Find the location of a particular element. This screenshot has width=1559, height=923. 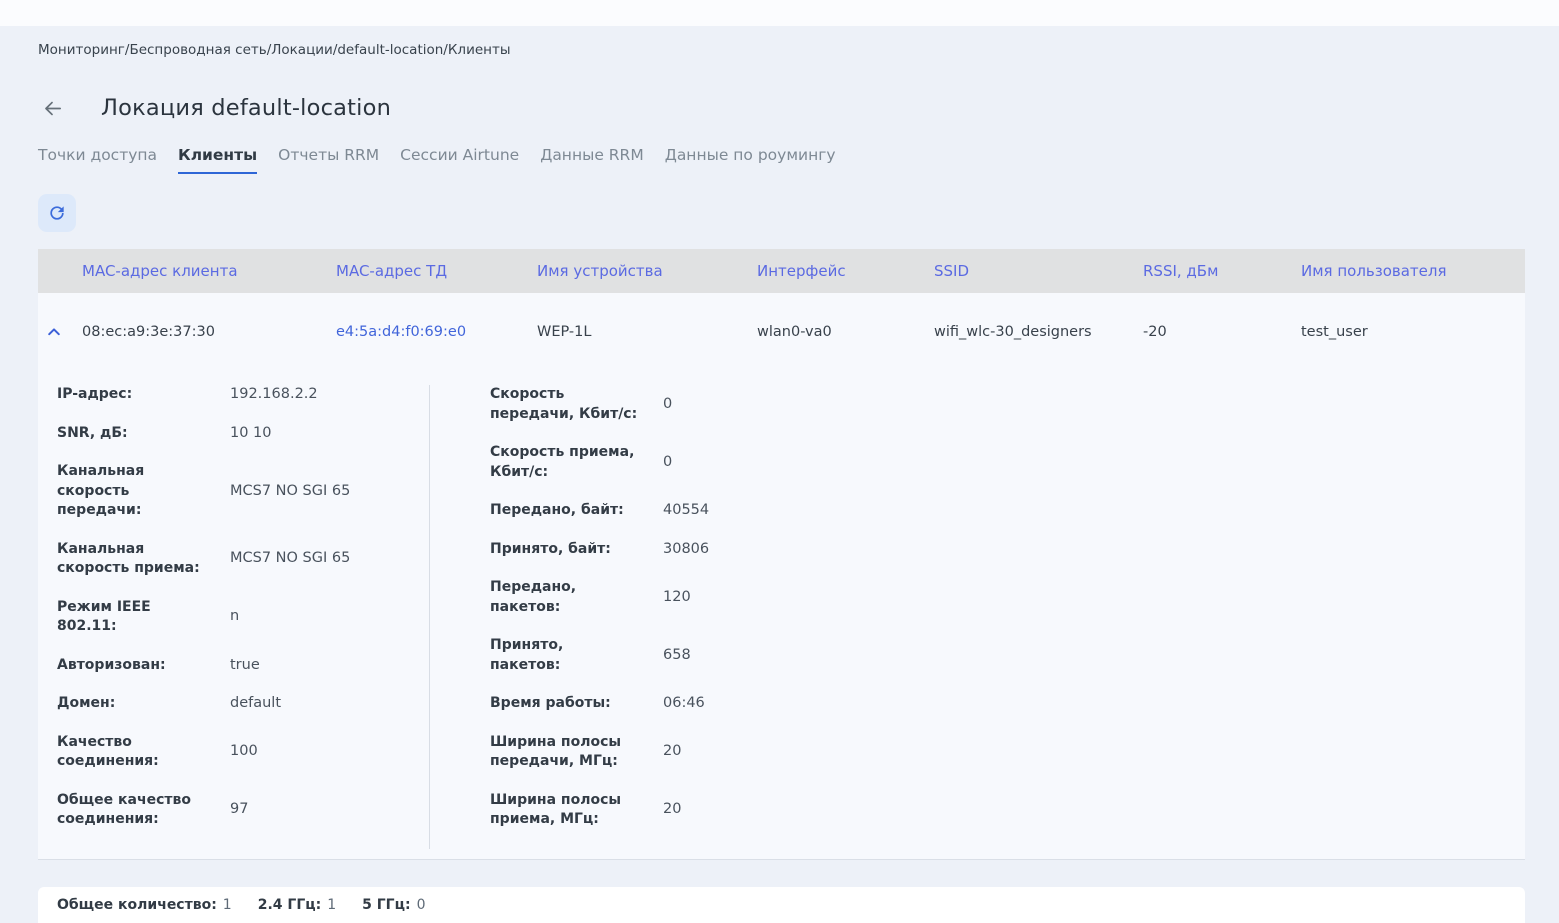

detail-label: Авторизован: is located at coordinates (111, 664).